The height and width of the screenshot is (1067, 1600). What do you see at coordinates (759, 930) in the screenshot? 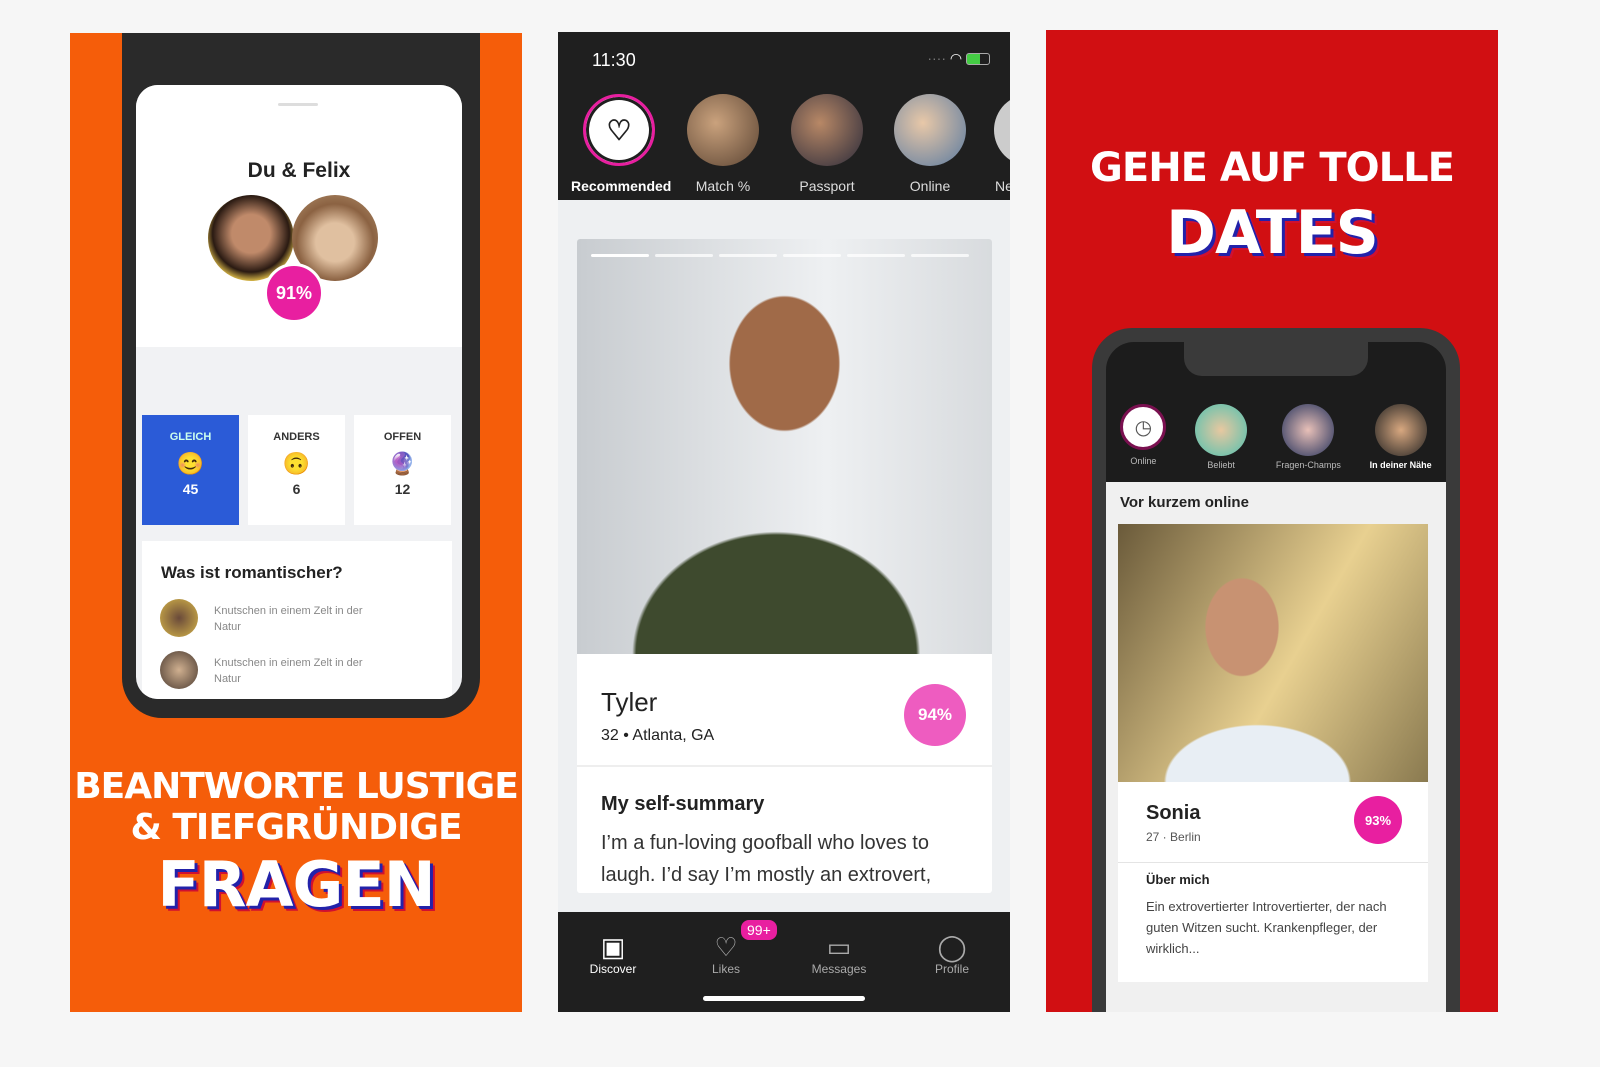
I see `likes-badge: 99+` at bounding box center [759, 930].